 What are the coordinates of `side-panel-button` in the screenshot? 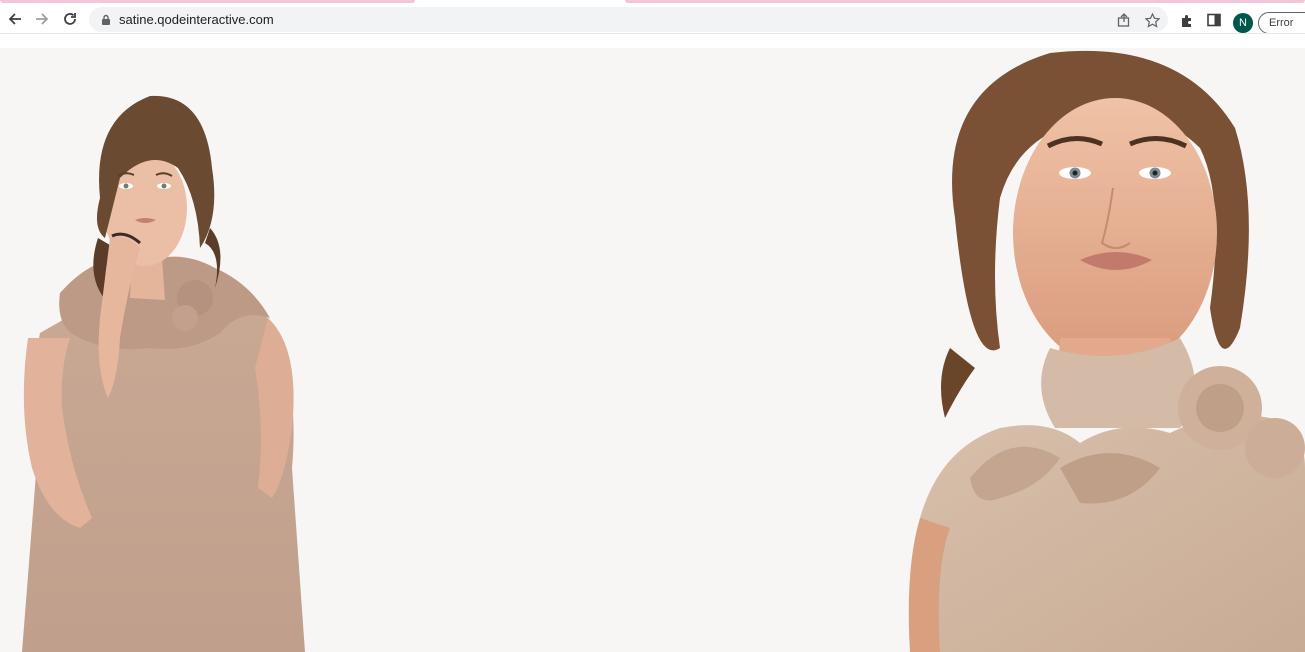 It's located at (1214, 20).